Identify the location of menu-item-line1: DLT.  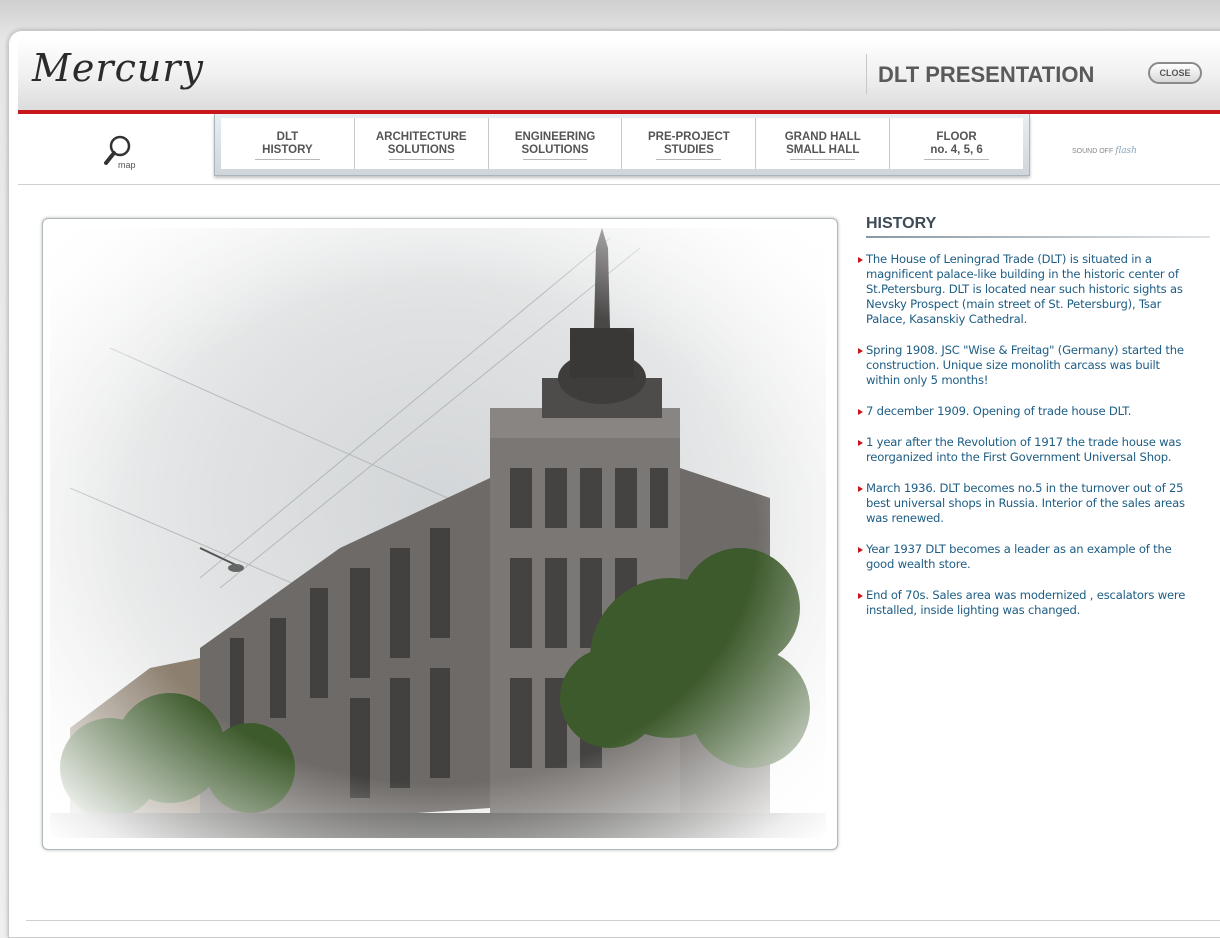
(287, 136).